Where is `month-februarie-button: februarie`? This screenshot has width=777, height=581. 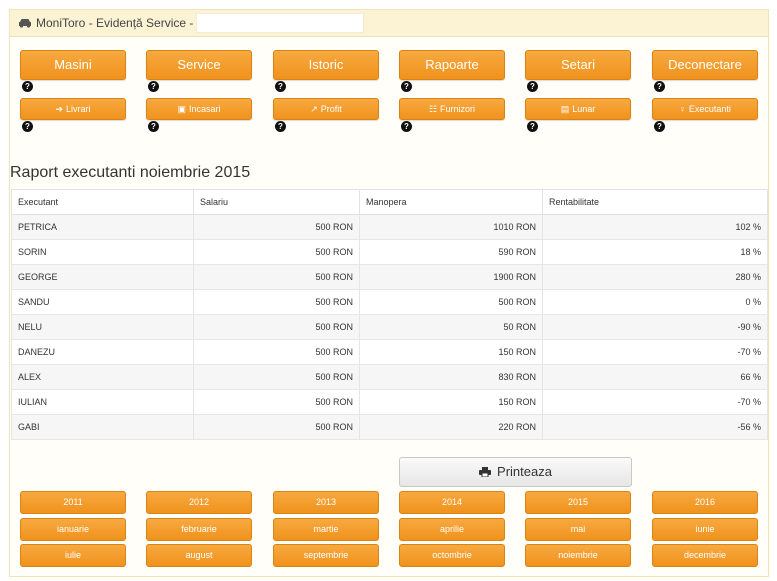 month-februarie-button: februarie is located at coordinates (199, 529).